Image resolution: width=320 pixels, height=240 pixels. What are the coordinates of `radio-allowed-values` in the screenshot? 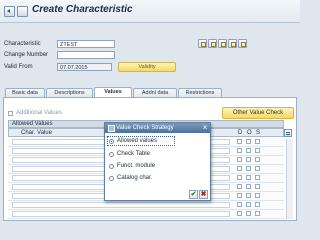 It's located at (111, 141).